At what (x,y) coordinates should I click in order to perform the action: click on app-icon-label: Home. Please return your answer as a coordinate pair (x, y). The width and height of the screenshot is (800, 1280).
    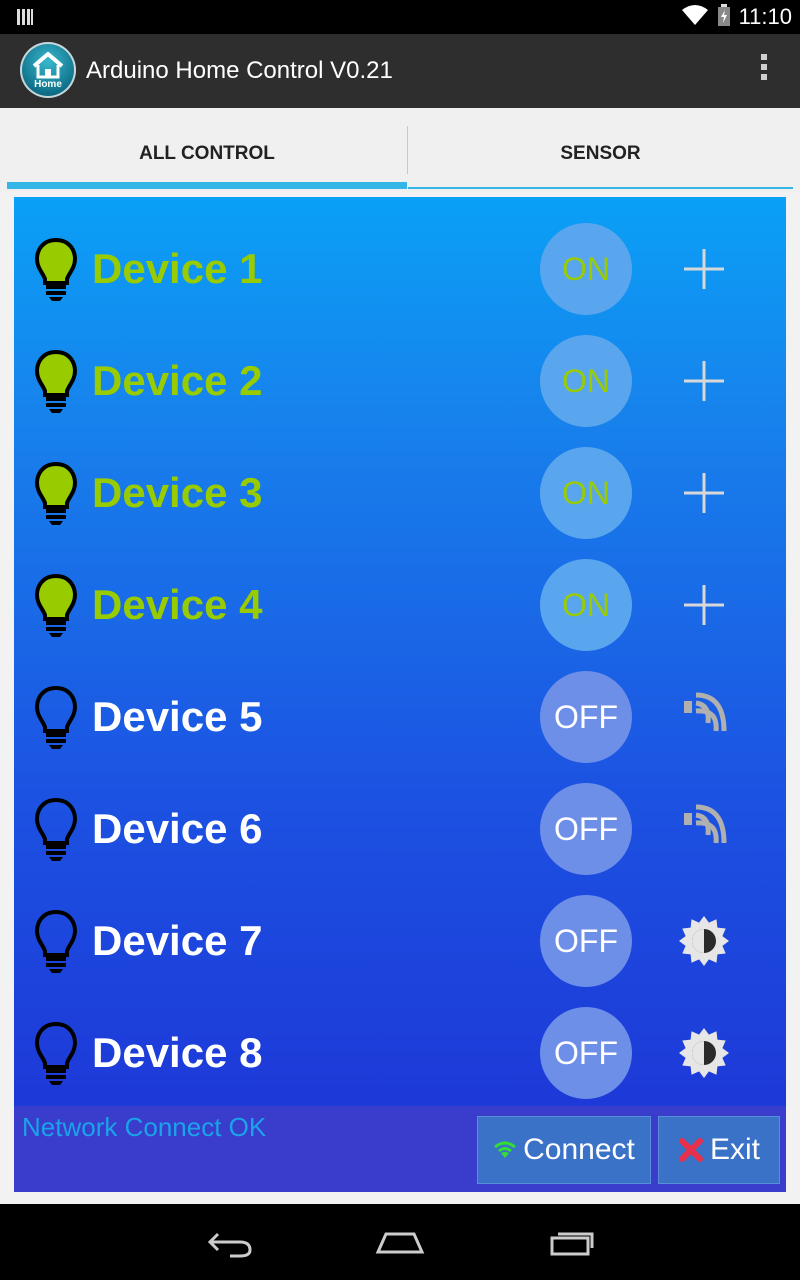
    Looking at the image, I should click on (48, 84).